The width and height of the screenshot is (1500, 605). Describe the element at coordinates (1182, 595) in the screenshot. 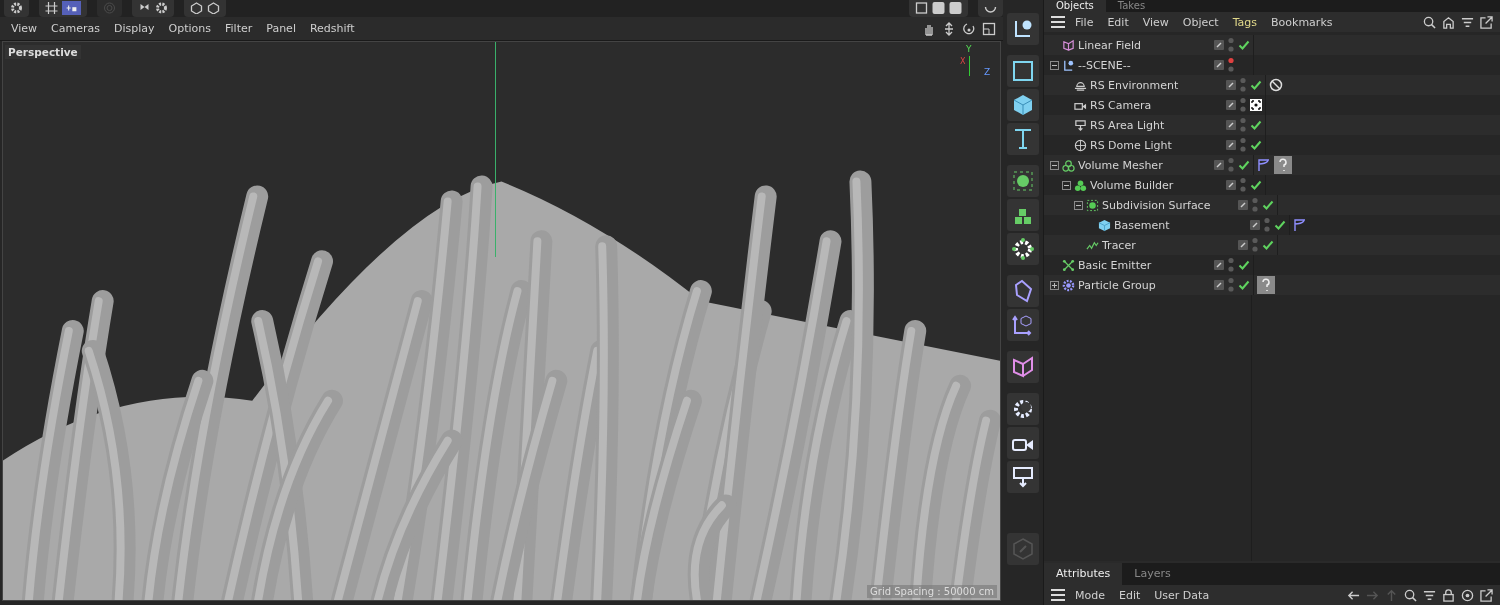

I see `menu-item: User Data` at that location.